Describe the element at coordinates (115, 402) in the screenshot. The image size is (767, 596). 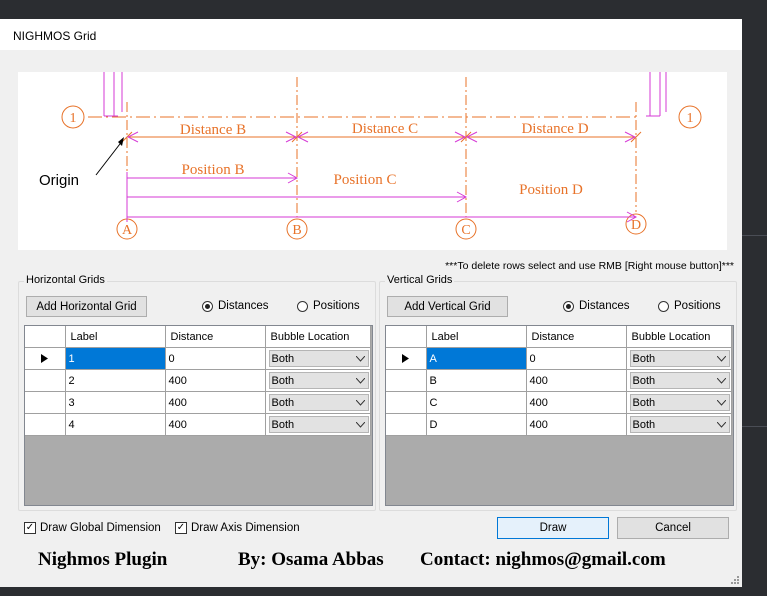
I see `label-cell: 3` at that location.